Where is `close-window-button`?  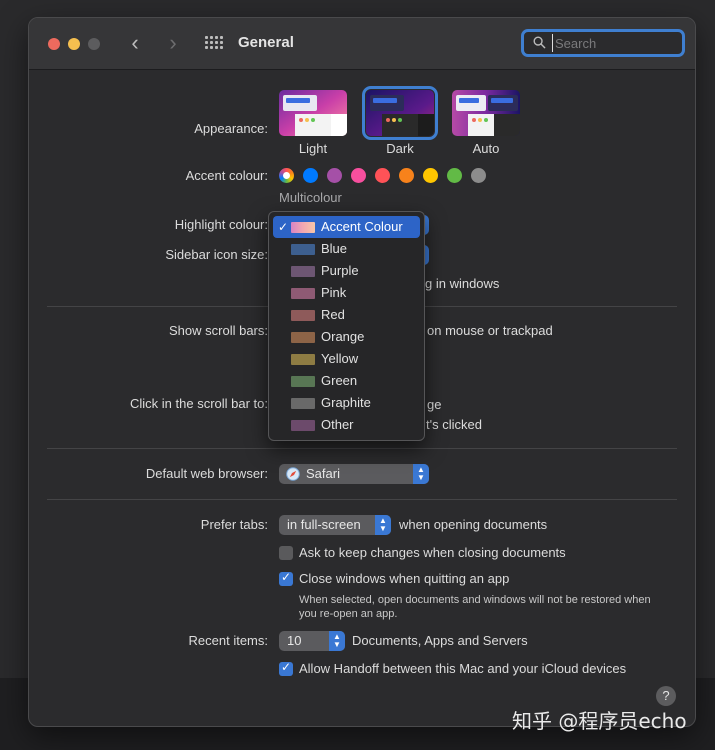
close-window-button is located at coordinates (54, 44).